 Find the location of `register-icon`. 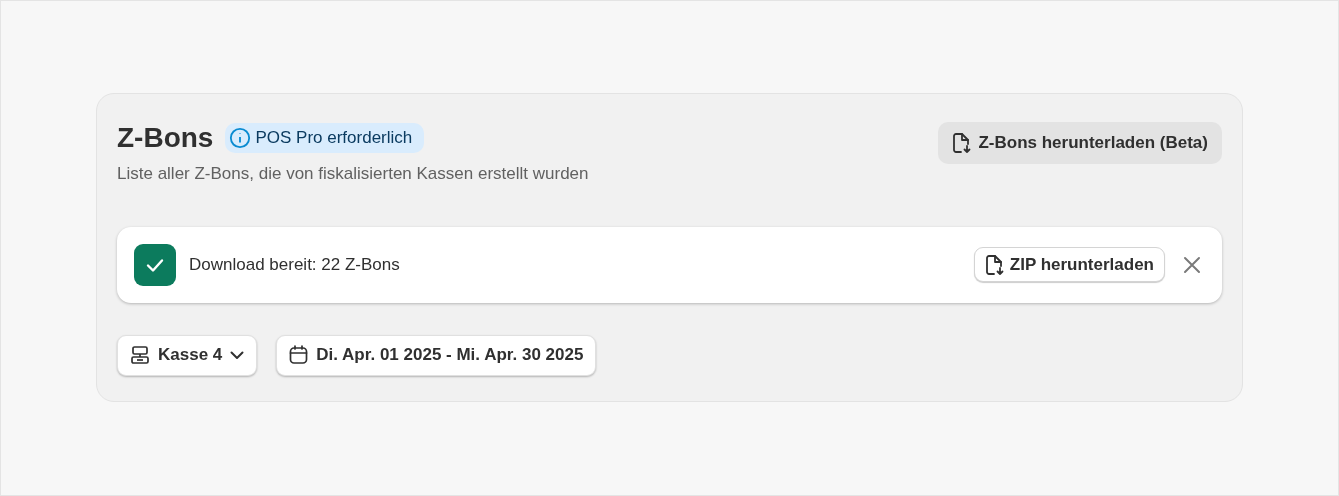

register-icon is located at coordinates (140, 355).